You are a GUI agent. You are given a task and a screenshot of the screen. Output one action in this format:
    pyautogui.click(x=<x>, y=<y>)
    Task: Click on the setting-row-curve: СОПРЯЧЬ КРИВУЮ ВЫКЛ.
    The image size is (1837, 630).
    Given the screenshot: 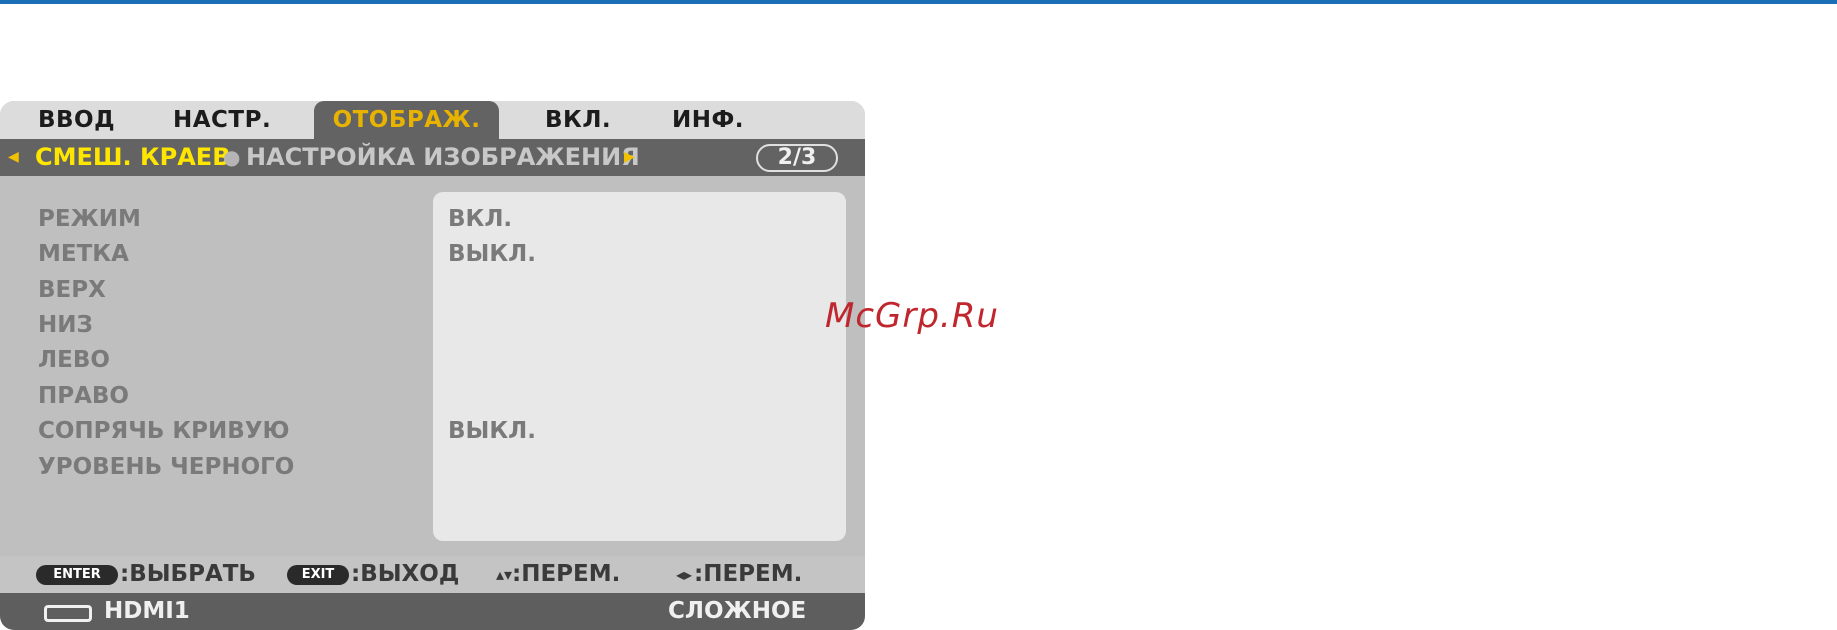 What is the action you would take?
    pyautogui.click(x=432, y=431)
    